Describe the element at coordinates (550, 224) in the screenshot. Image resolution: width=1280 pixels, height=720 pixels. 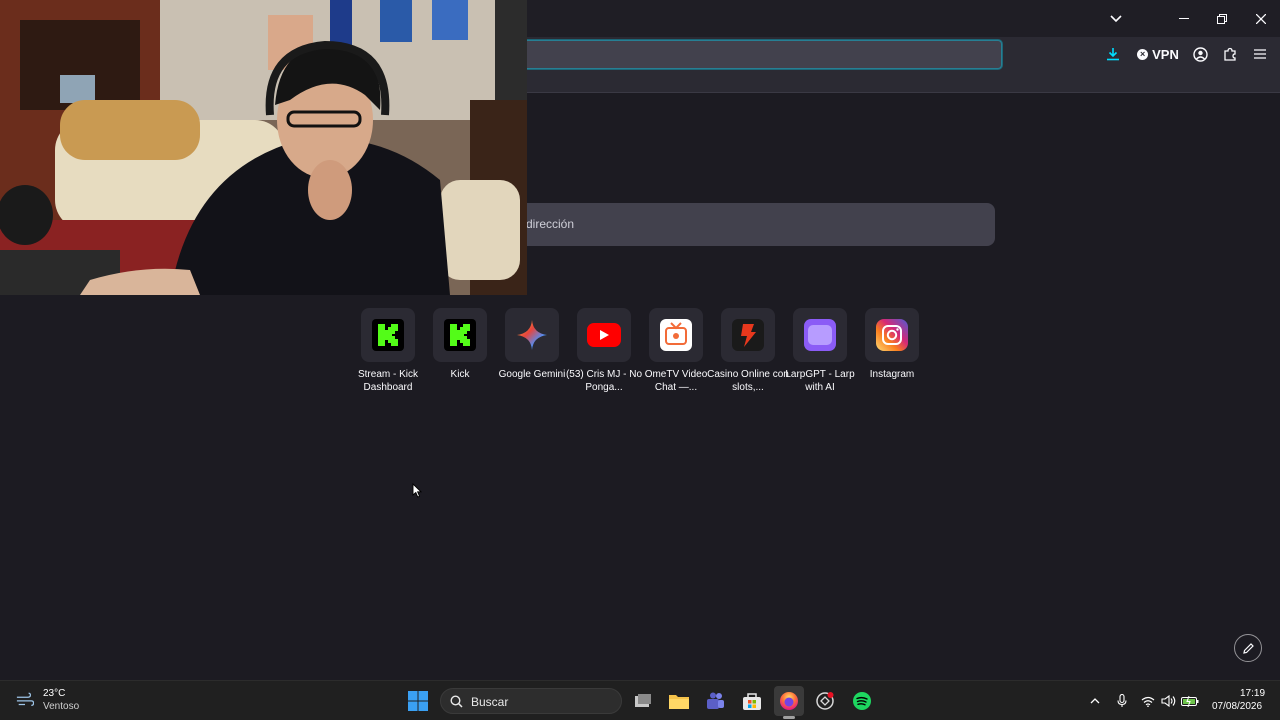
I see `search-placeholder: dirección` at that location.